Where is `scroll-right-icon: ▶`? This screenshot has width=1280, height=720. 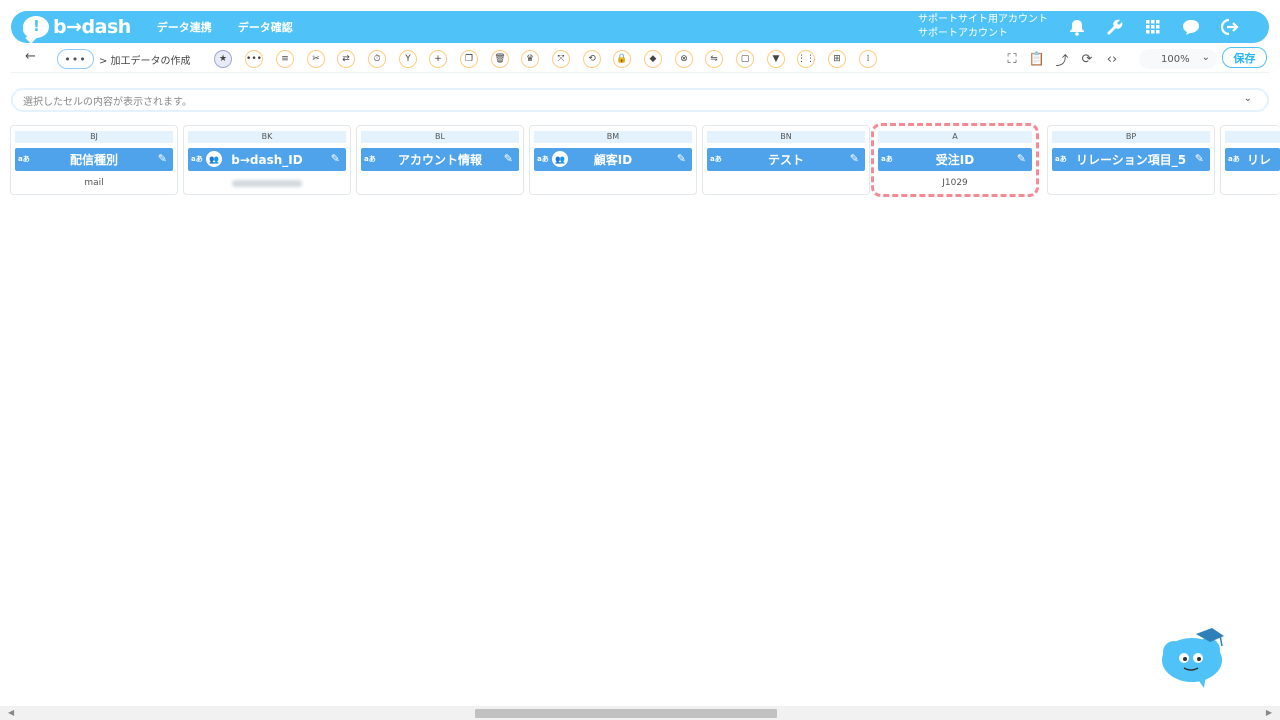 scroll-right-icon: ▶ is located at coordinates (1269, 712).